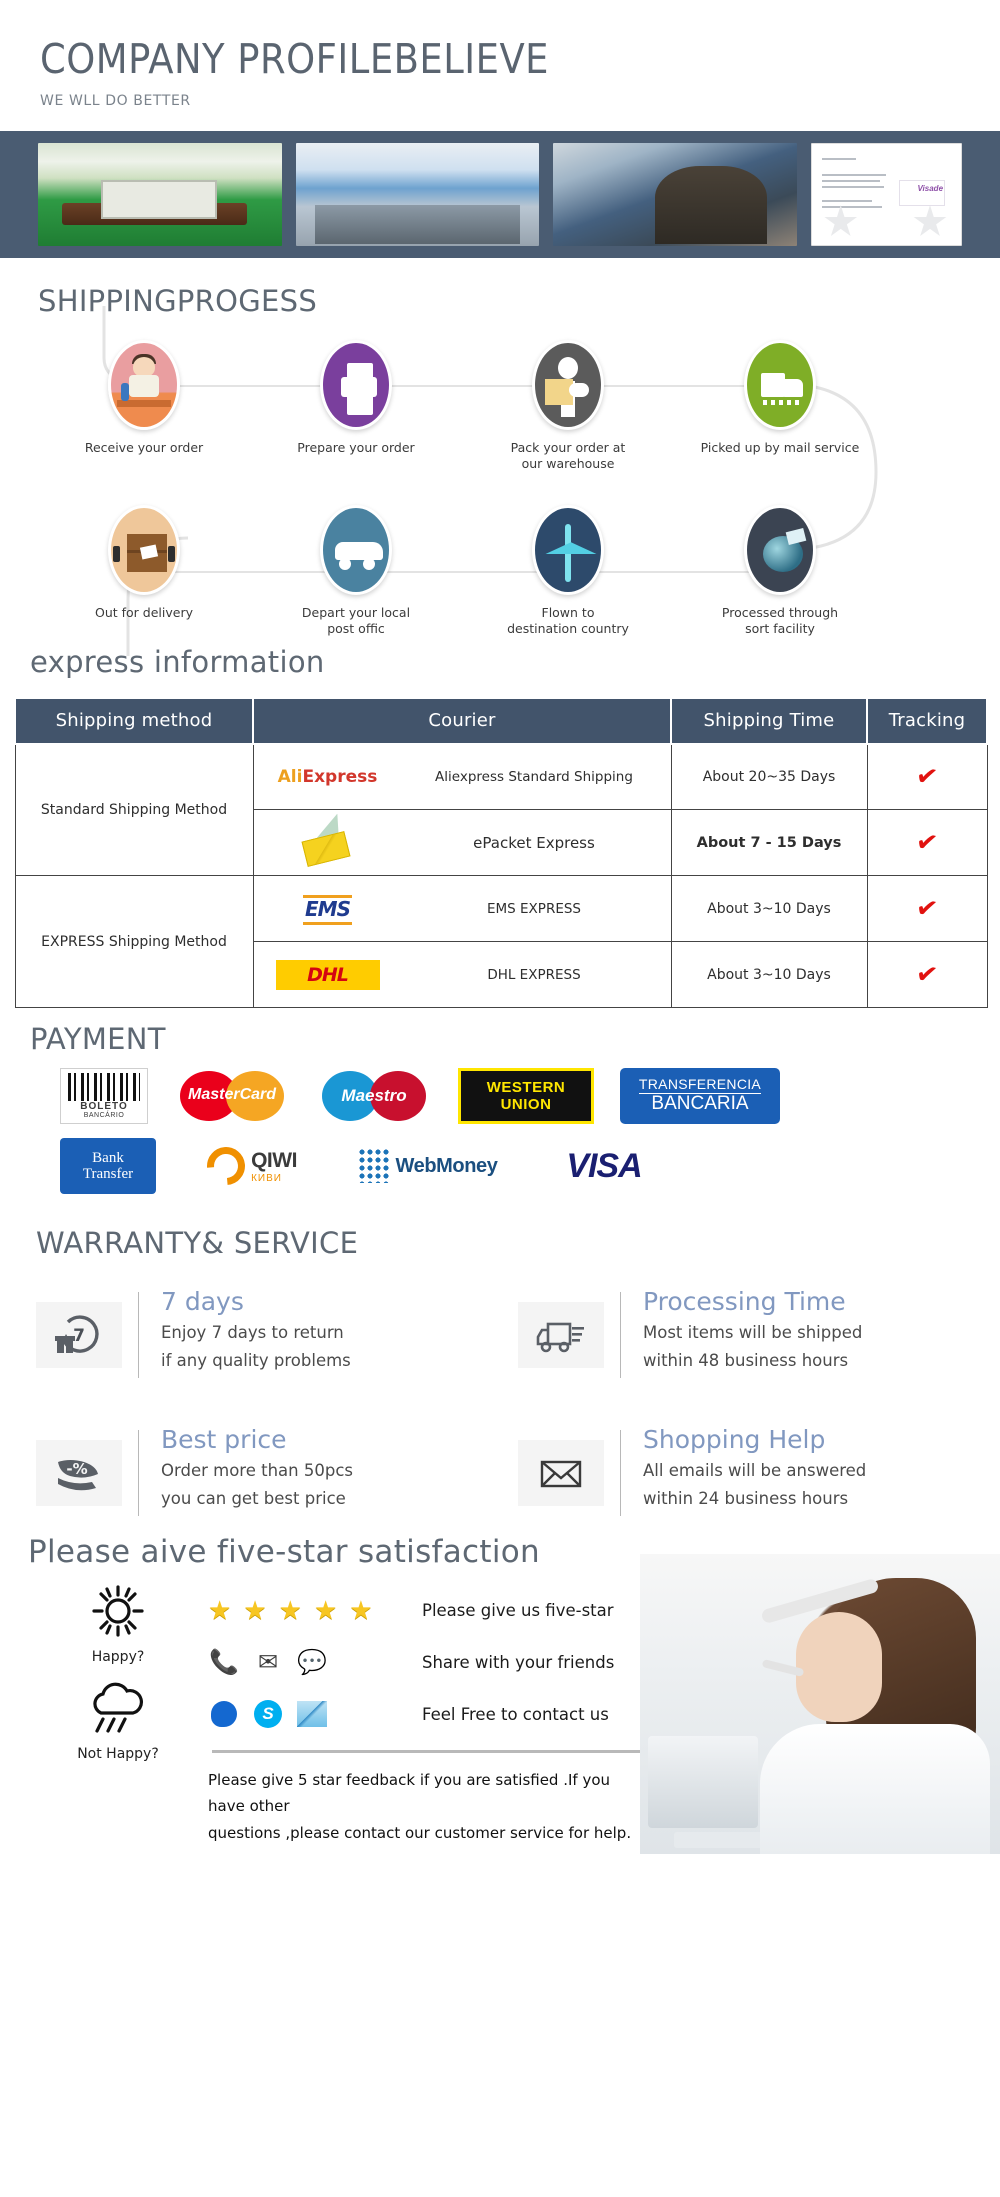 The image size is (1000, 2197). What do you see at coordinates (755, 1471) in the screenshot?
I see `warranty-line1: All emails will be answered` at bounding box center [755, 1471].